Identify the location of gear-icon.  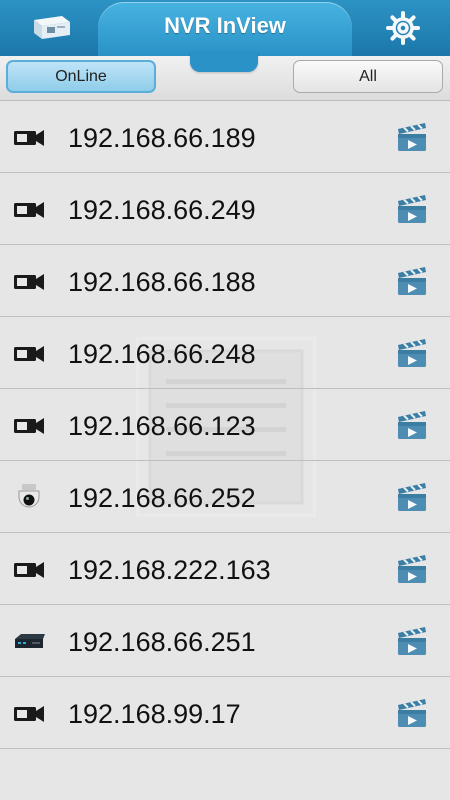
(403, 28).